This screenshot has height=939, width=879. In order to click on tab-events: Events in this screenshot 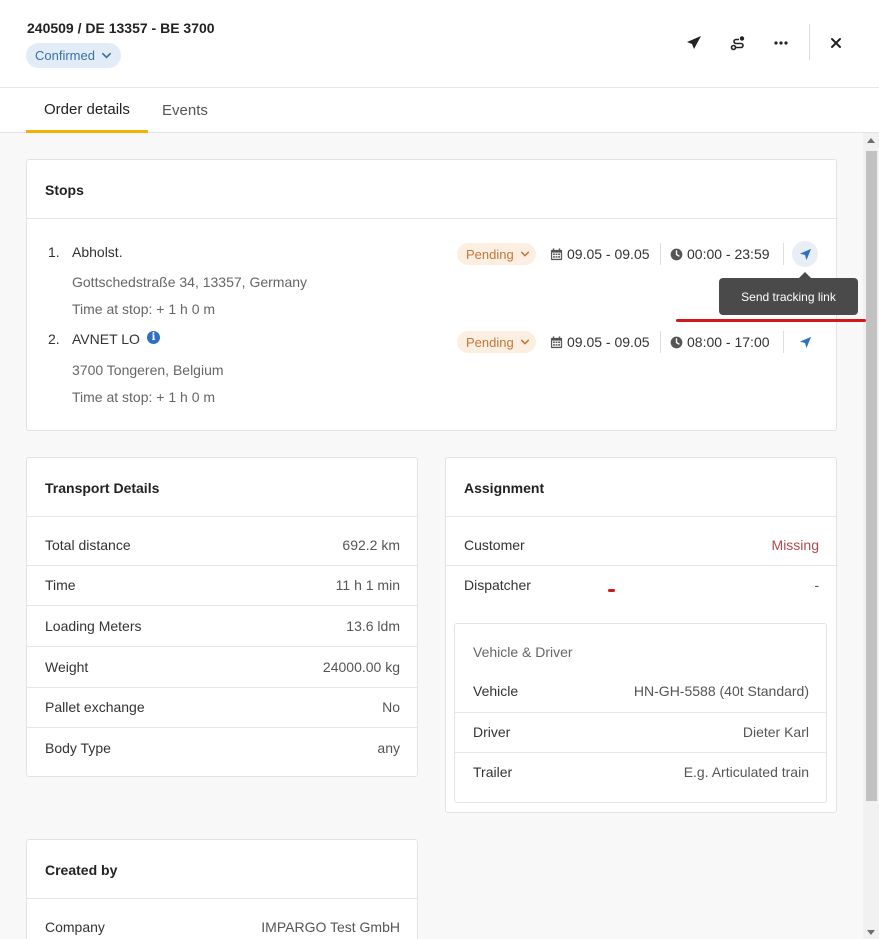, I will do `click(185, 110)`.